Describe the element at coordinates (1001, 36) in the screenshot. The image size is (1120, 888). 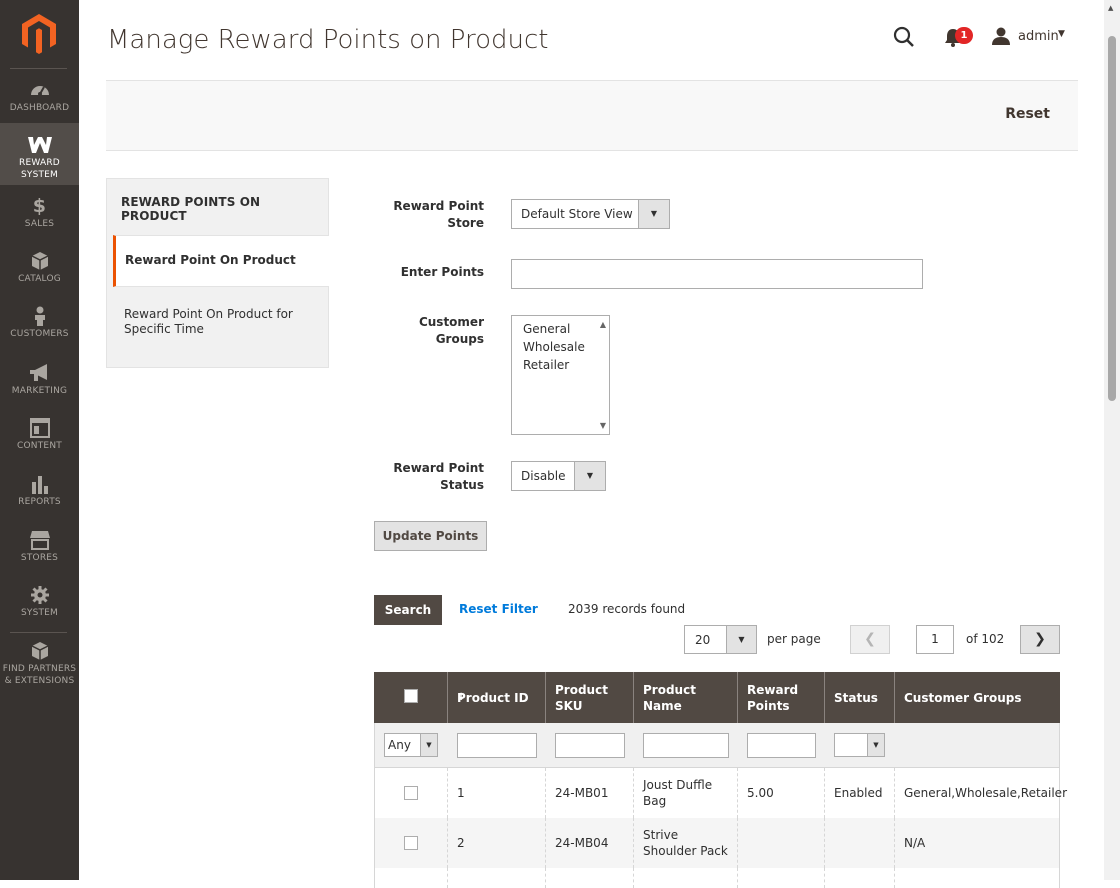
I see `user-icon` at that location.